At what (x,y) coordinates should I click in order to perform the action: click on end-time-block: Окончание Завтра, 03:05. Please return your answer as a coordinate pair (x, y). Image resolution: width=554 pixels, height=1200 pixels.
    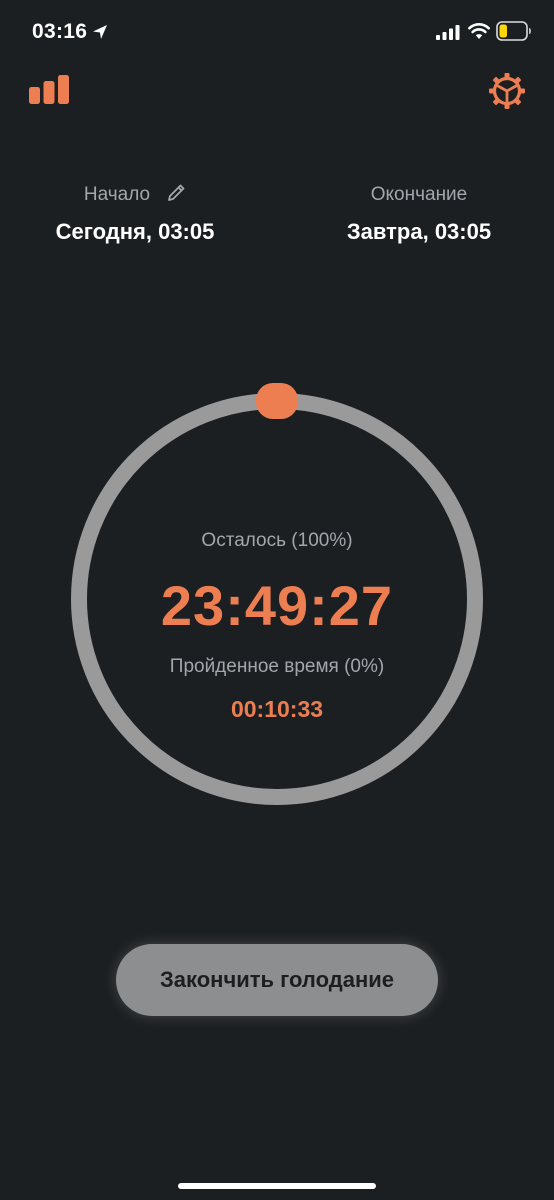
    Looking at the image, I should click on (419, 214).